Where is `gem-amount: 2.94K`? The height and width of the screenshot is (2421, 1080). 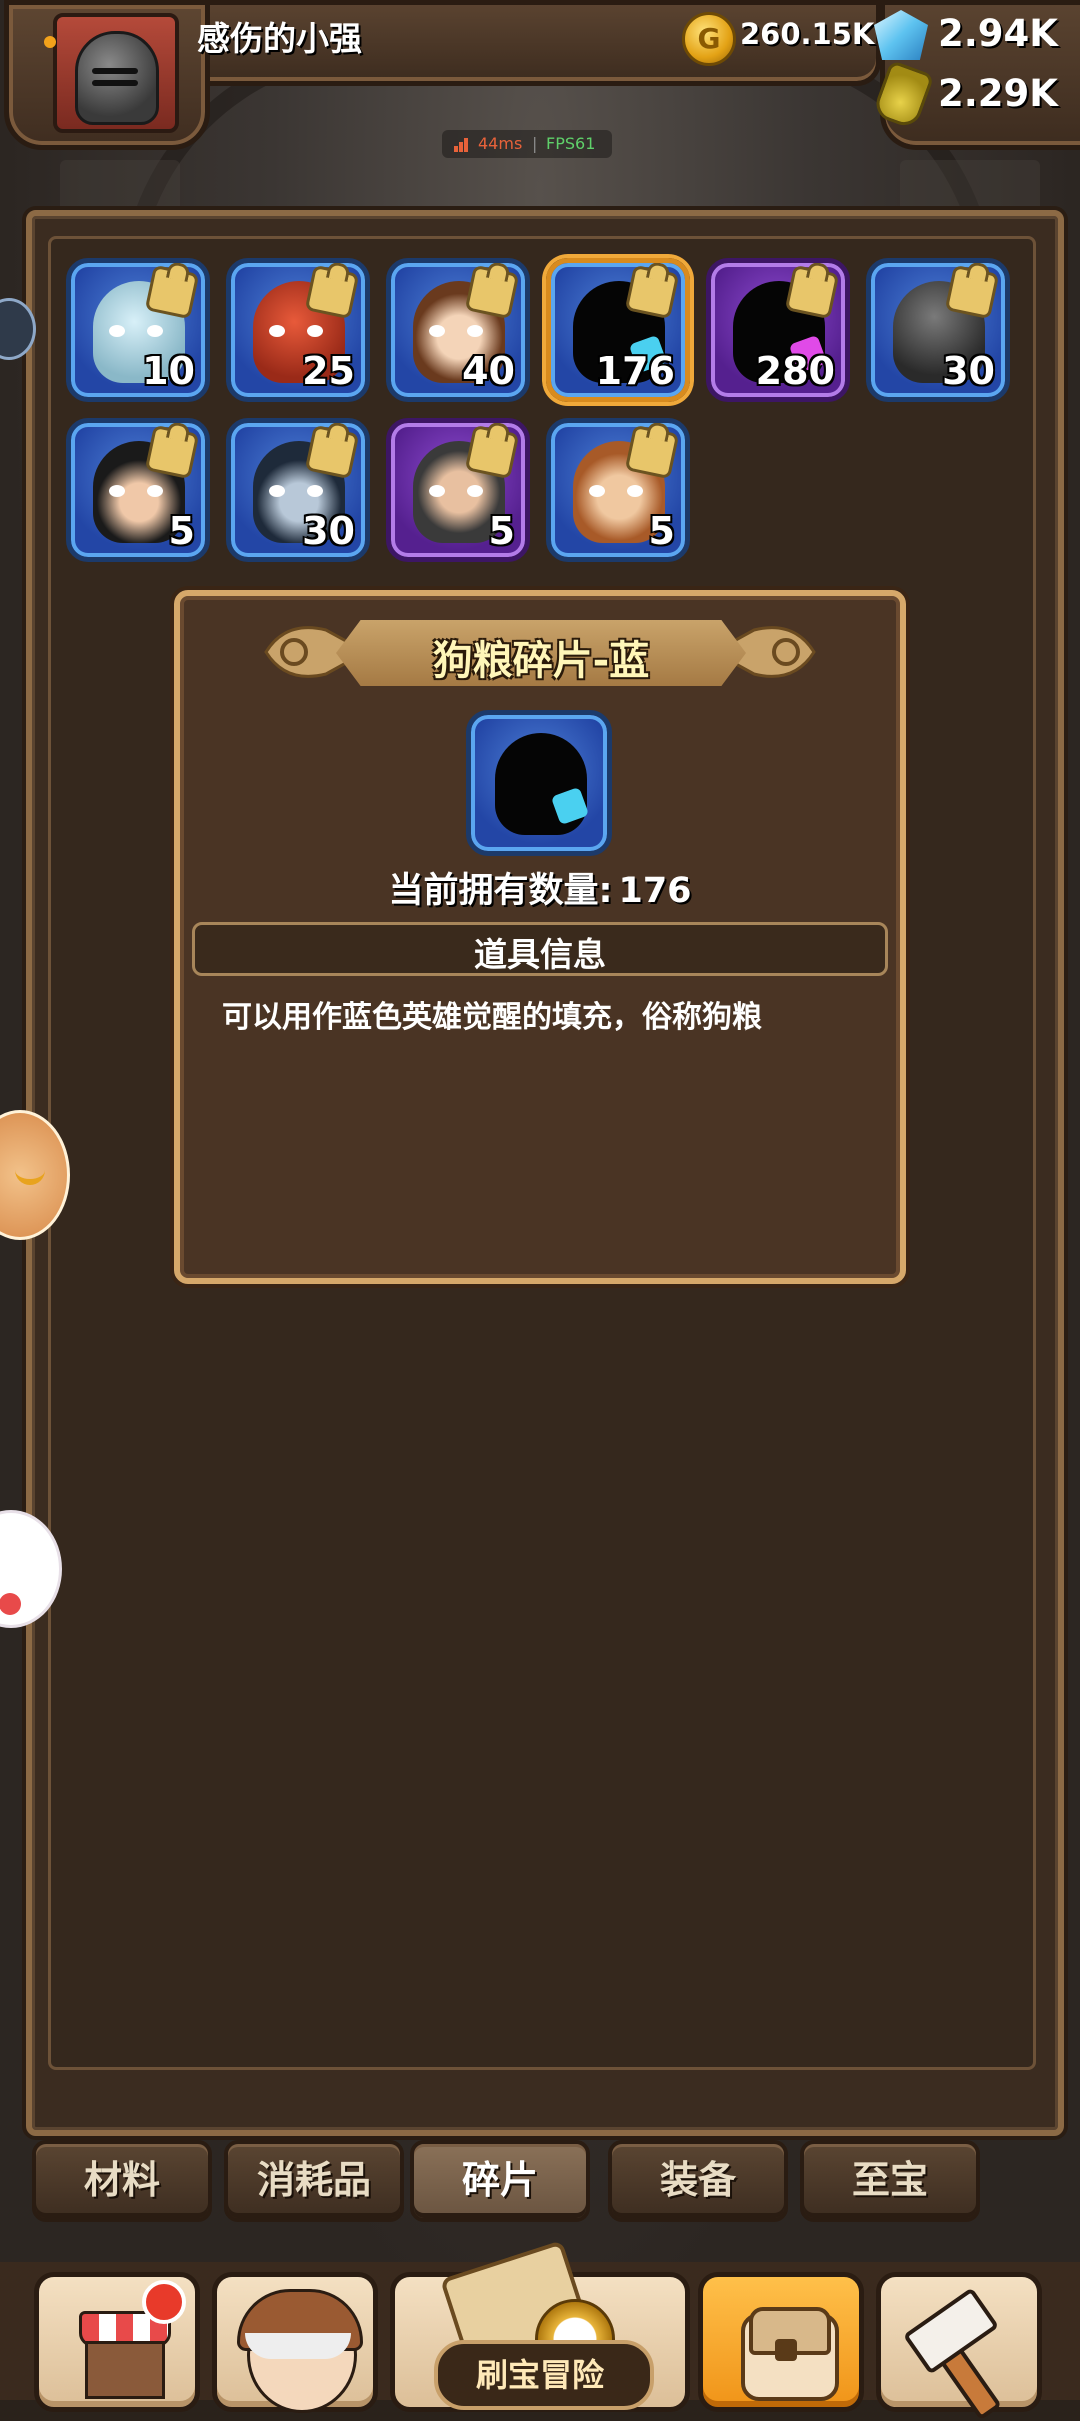
gem-amount: 2.94K is located at coordinates (998, 33).